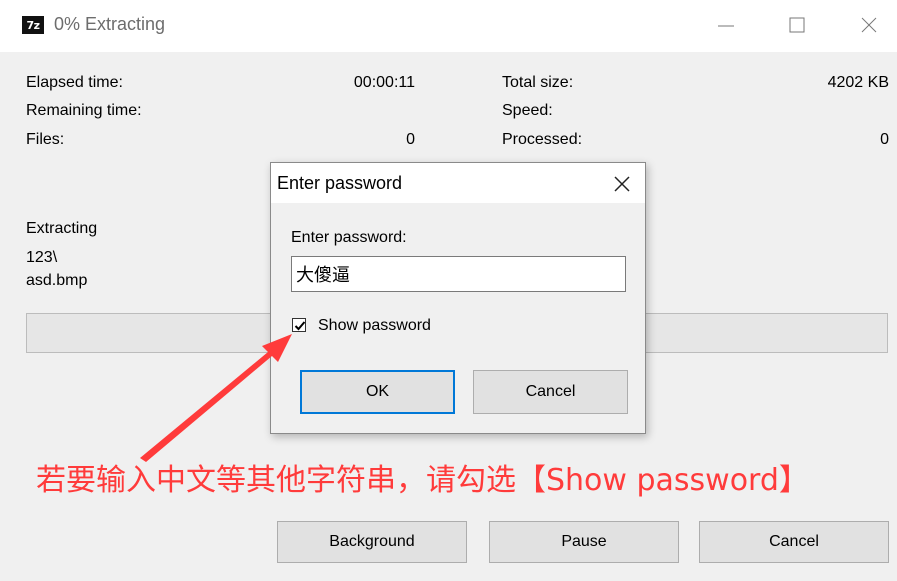 This screenshot has height=581, width=897. I want to click on remaining-time-label: Remaining time:, so click(84, 110).